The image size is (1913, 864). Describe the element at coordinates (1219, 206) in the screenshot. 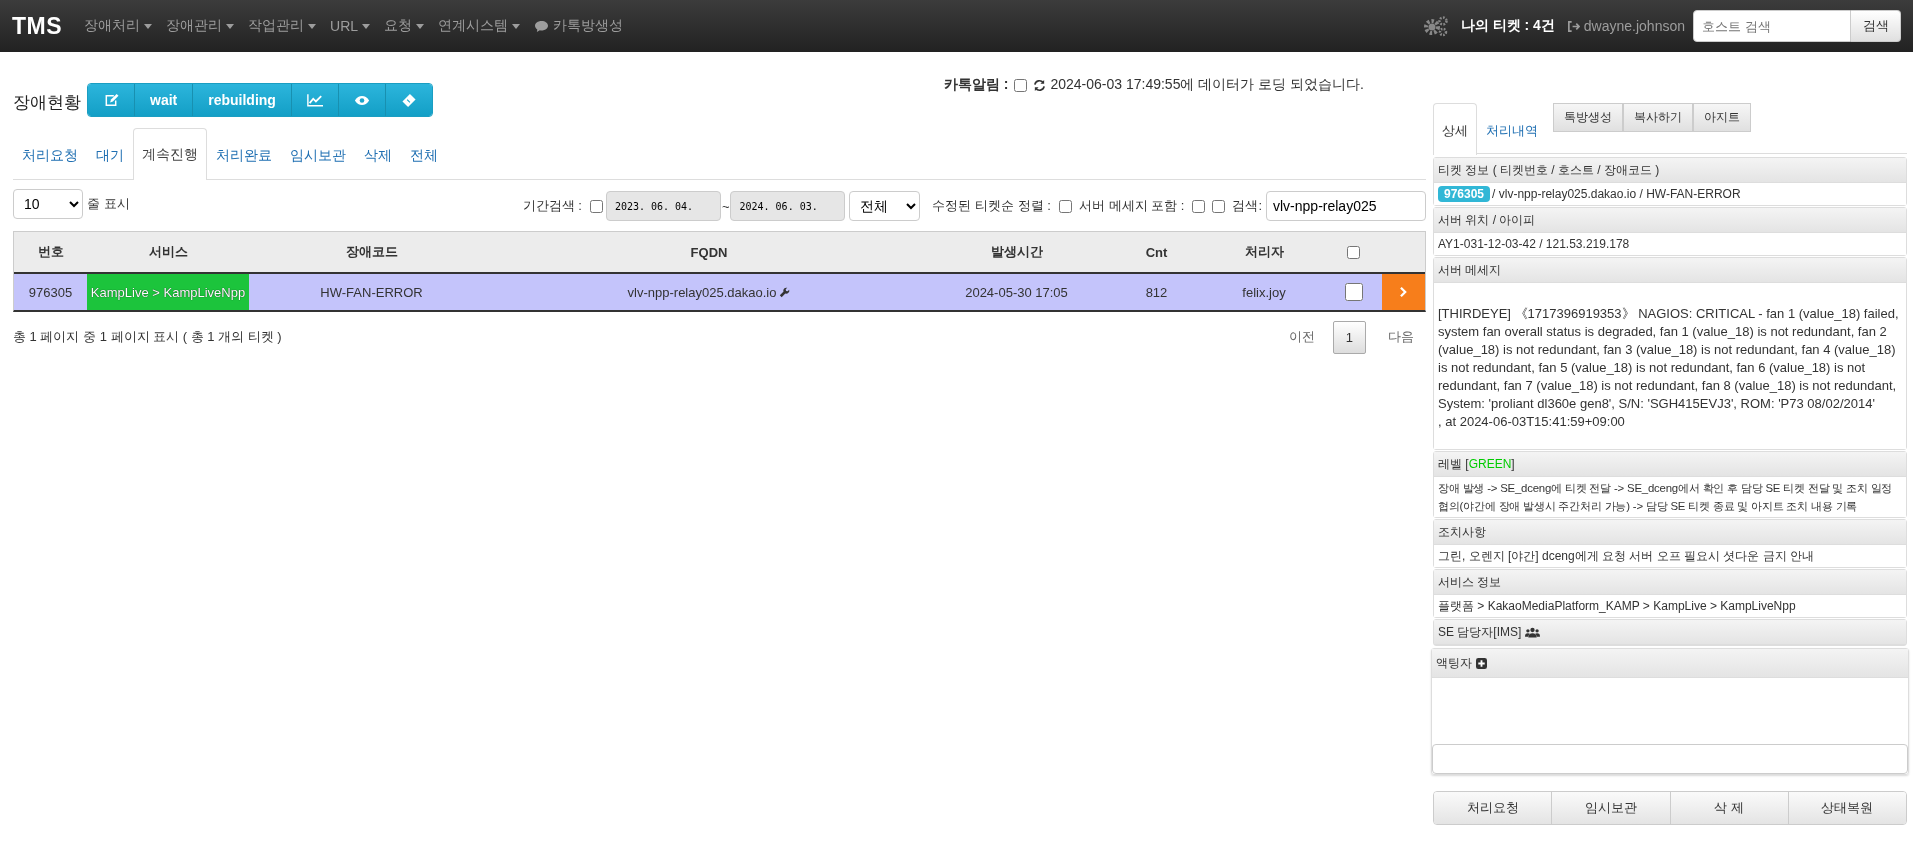

I see `search-checkbox` at that location.